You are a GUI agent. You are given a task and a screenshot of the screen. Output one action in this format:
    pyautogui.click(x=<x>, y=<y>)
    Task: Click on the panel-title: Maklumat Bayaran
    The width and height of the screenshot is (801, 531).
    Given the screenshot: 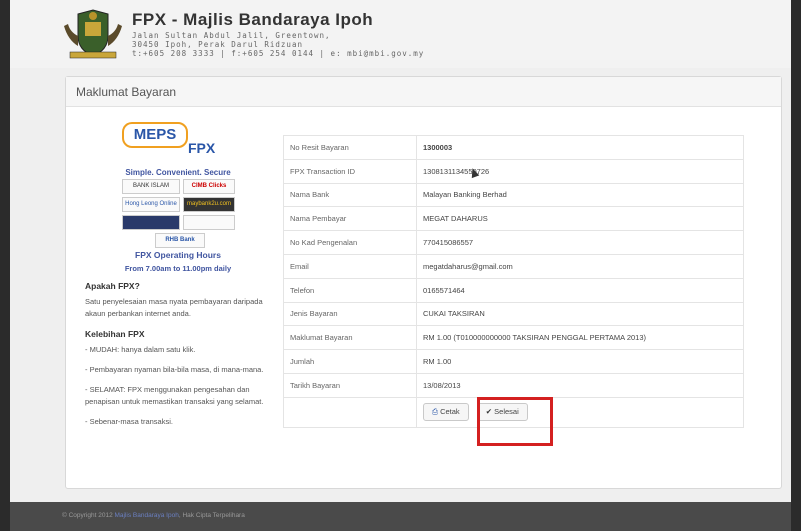 What is the action you would take?
    pyautogui.click(x=423, y=92)
    